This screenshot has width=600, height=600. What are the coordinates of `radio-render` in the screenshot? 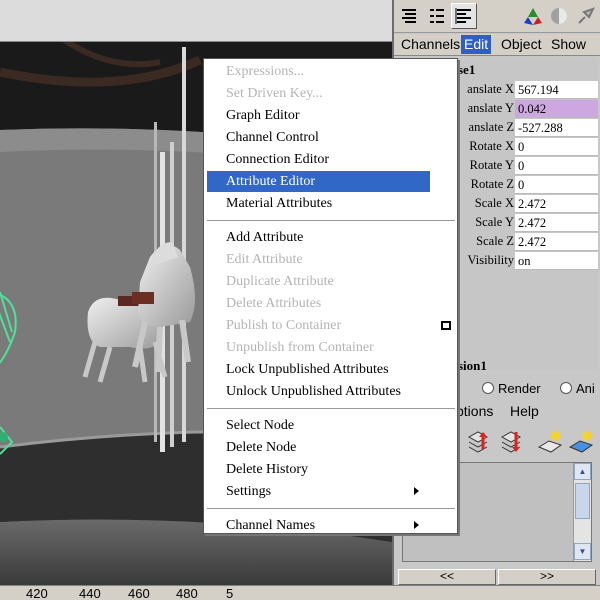 It's located at (488, 388).